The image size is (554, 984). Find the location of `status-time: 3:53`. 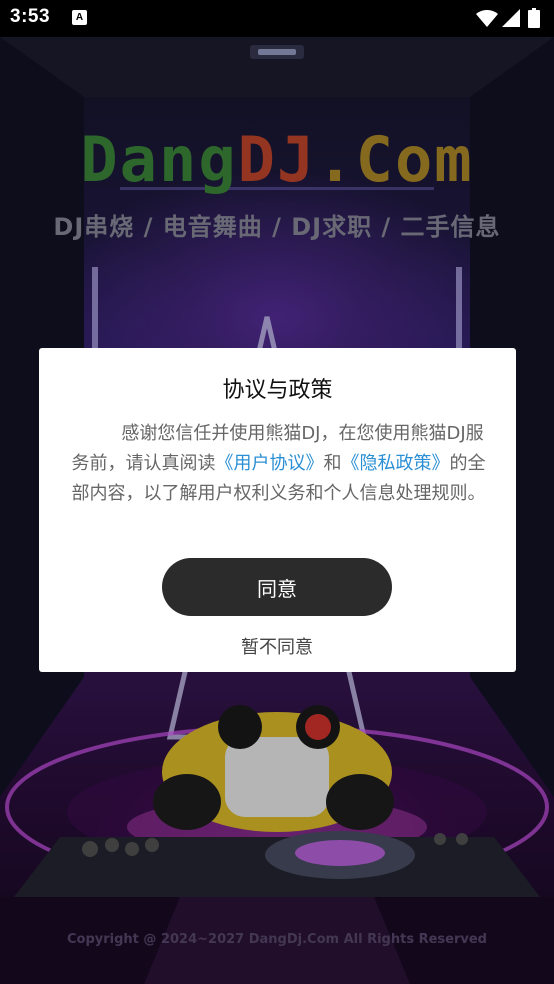

status-time: 3:53 is located at coordinates (30, 16).